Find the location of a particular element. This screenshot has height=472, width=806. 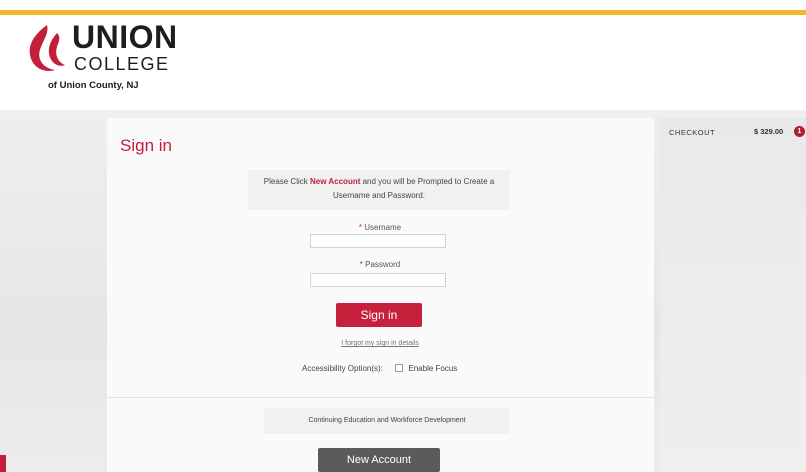

username-input is located at coordinates (378, 241).